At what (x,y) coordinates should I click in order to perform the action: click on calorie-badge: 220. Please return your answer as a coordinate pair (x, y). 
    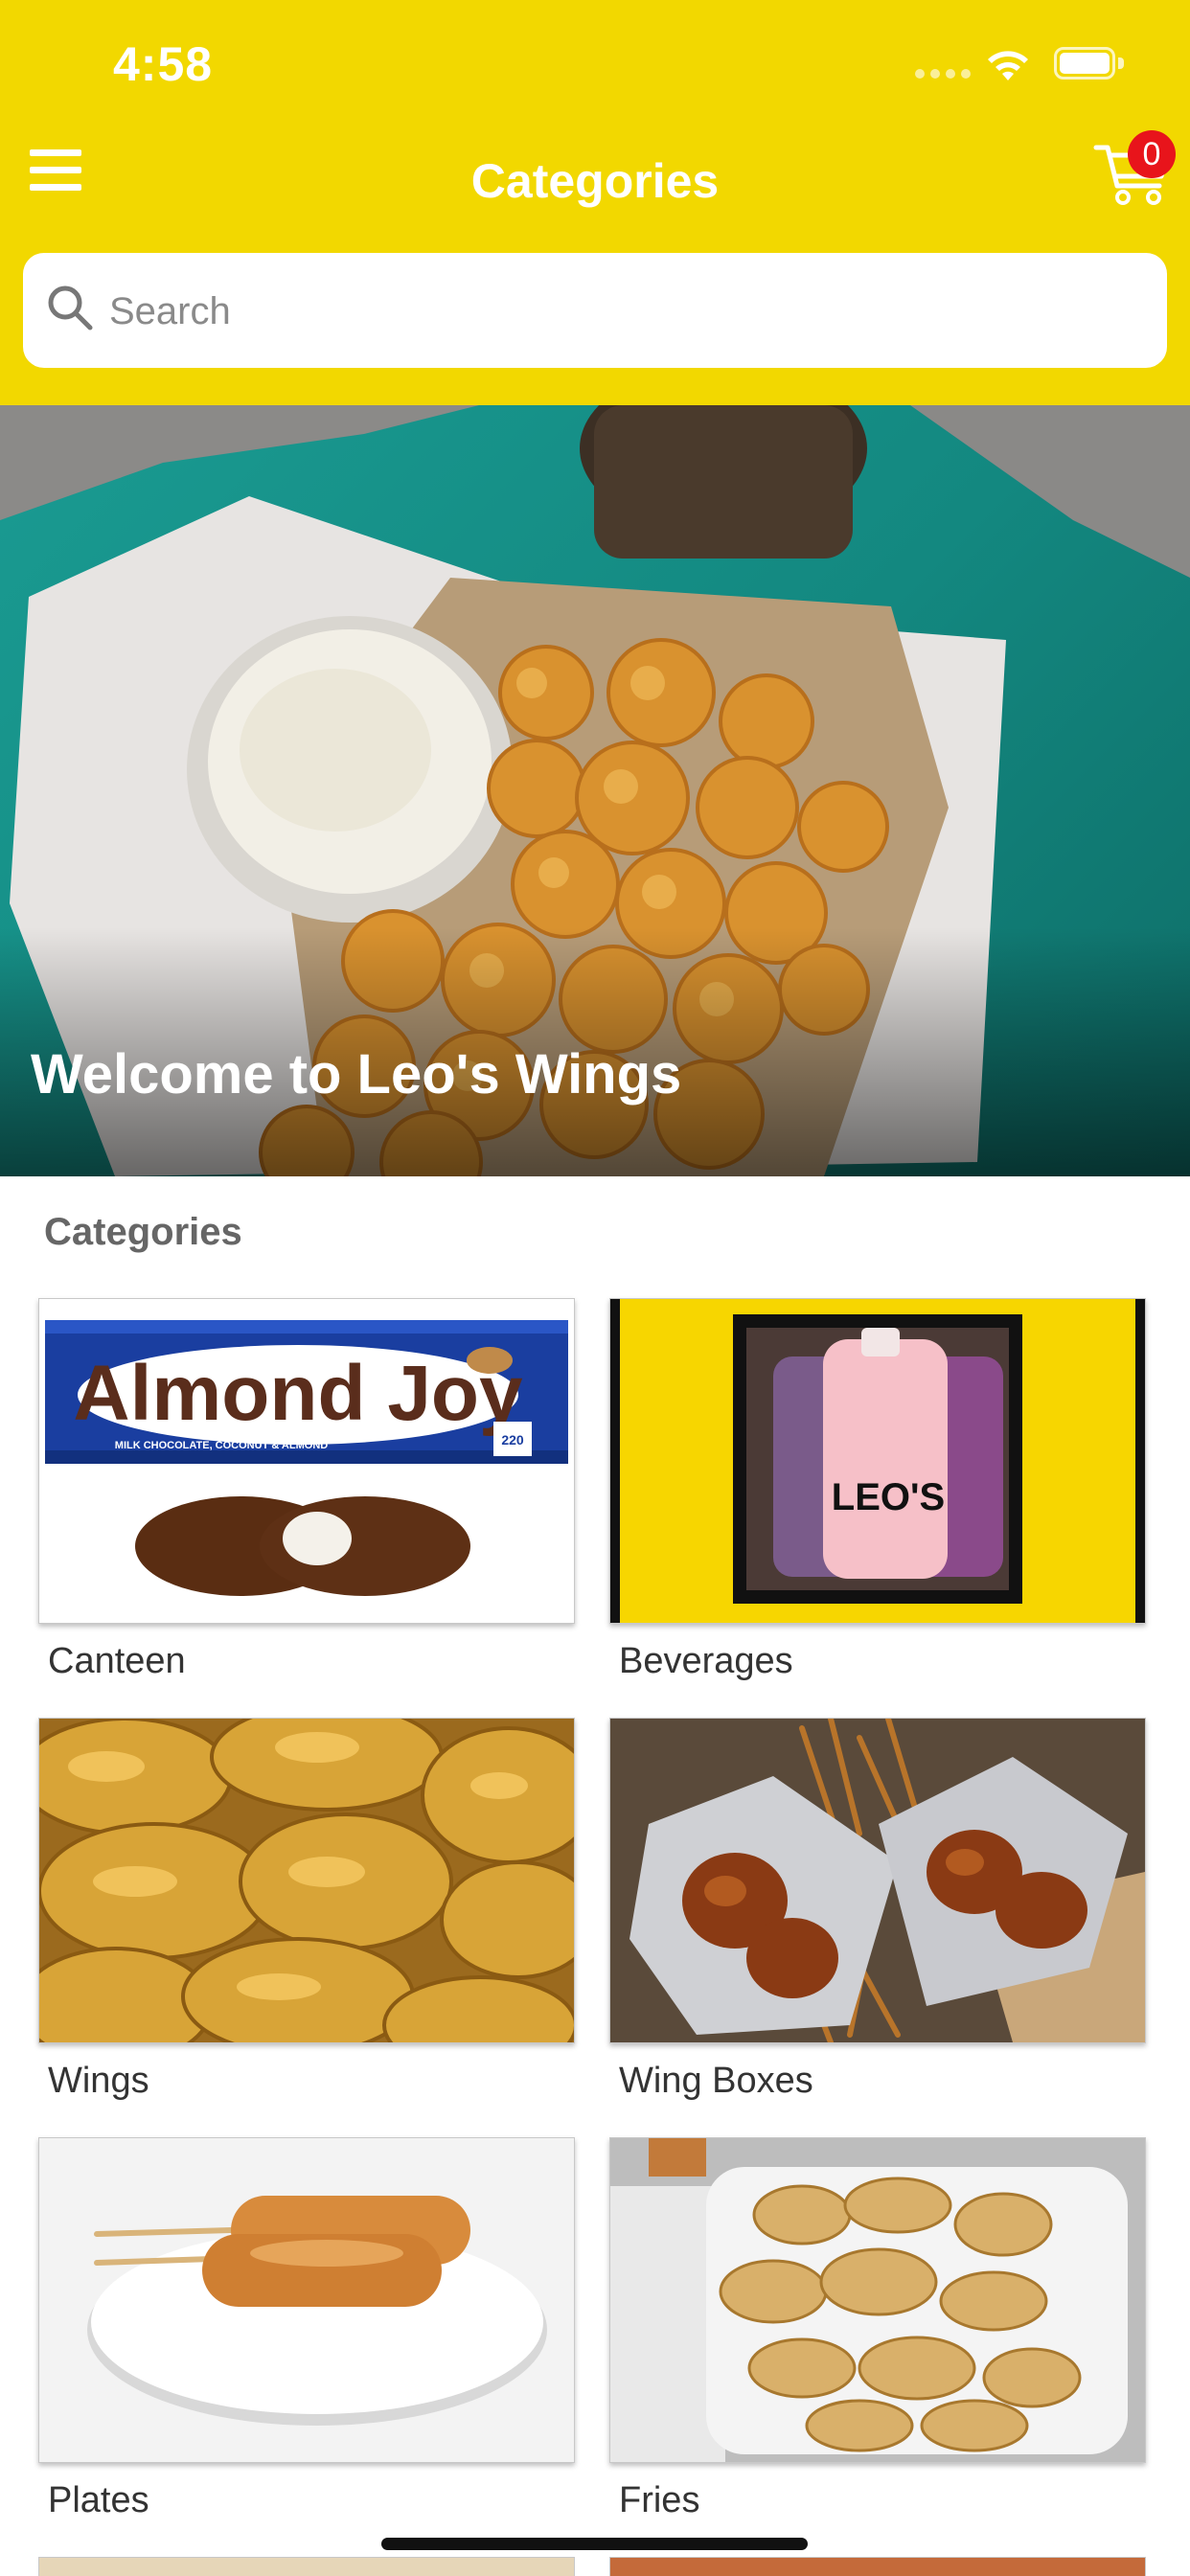
    Looking at the image, I should click on (512, 1440).